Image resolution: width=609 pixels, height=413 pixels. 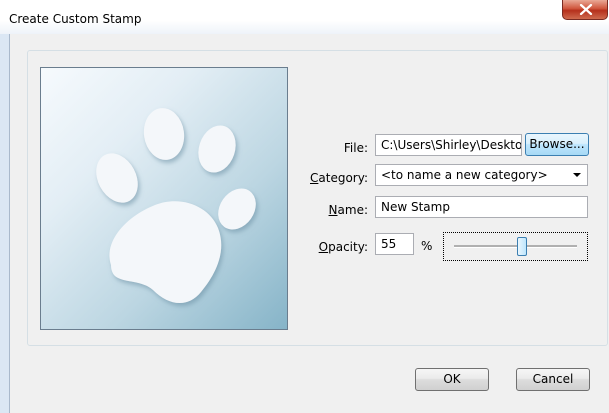 I want to click on category-dropdown: <to name a new category>, so click(x=481, y=175).